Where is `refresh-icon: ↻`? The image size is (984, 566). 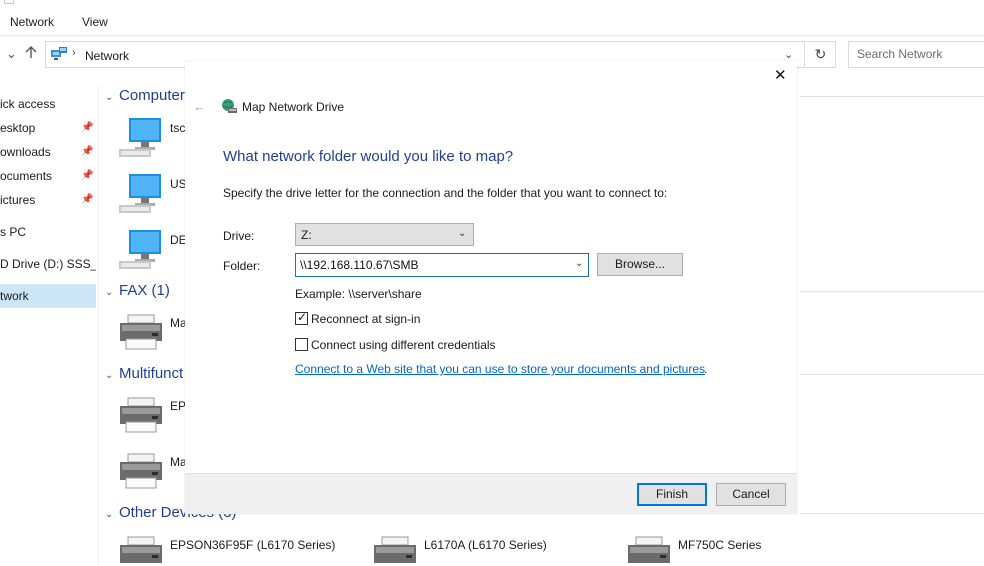 refresh-icon: ↻ is located at coordinates (820, 54).